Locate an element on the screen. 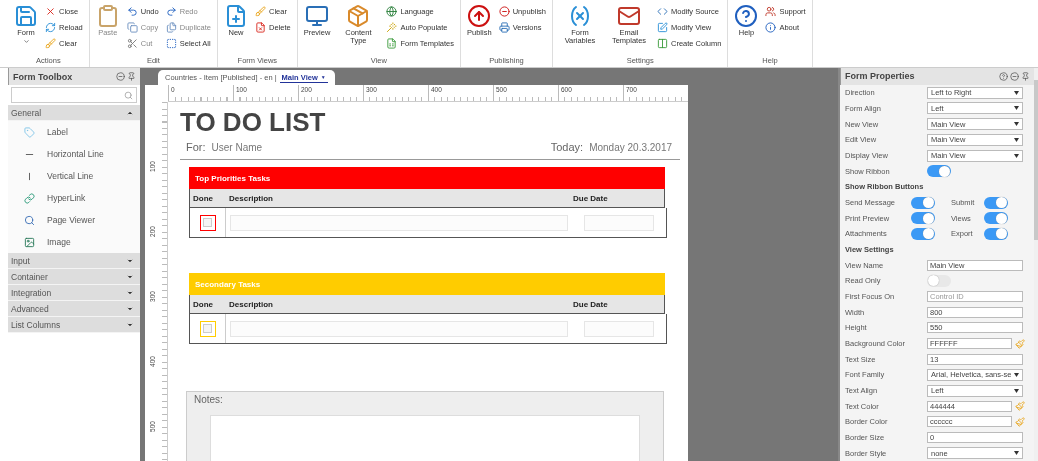  package-icon is located at coordinates (358, 16).